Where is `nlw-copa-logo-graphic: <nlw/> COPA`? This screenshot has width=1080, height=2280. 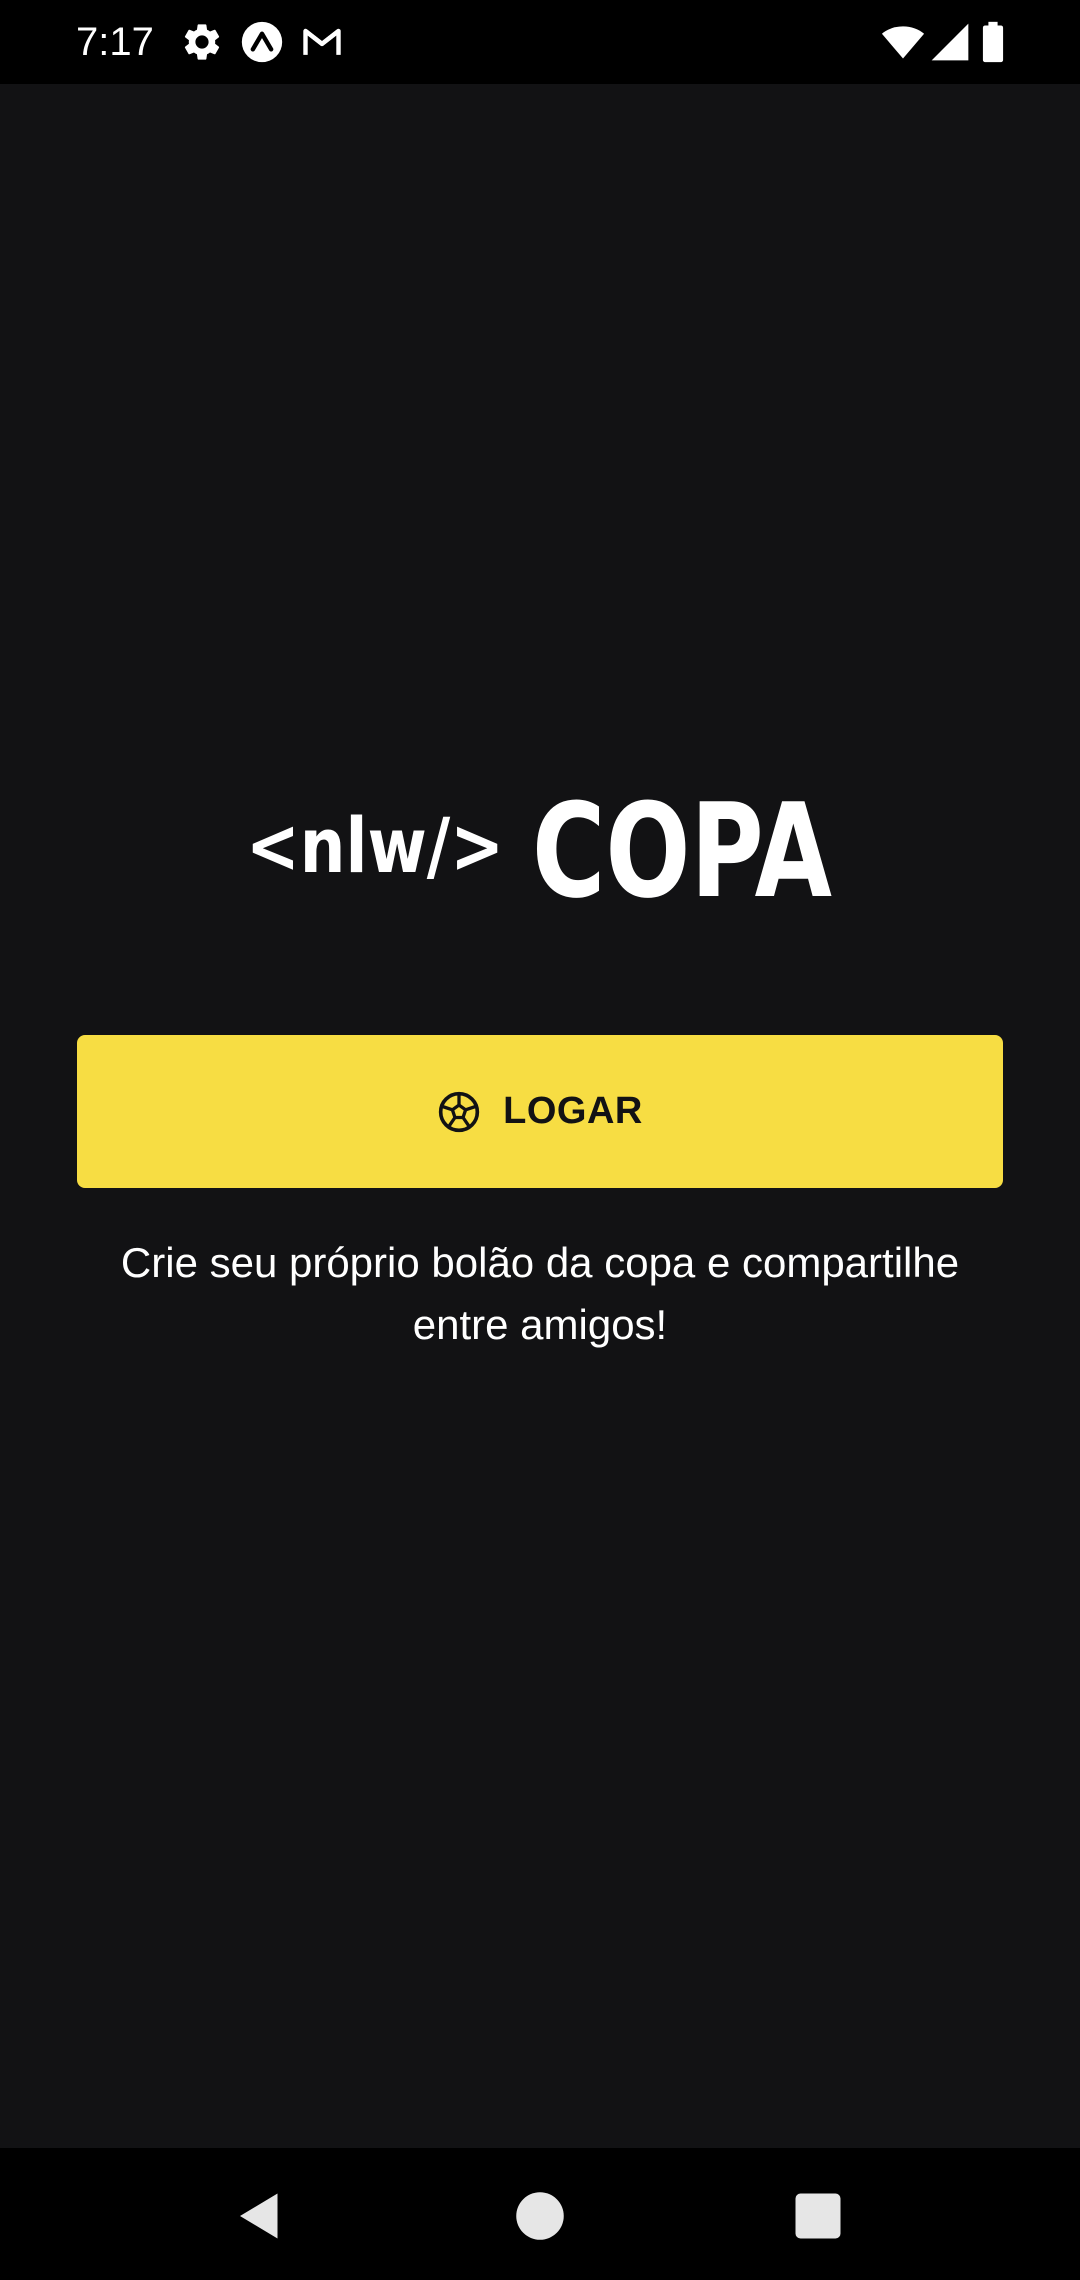
nlw-copa-logo-graphic: <nlw/> COPA is located at coordinates (539, 851).